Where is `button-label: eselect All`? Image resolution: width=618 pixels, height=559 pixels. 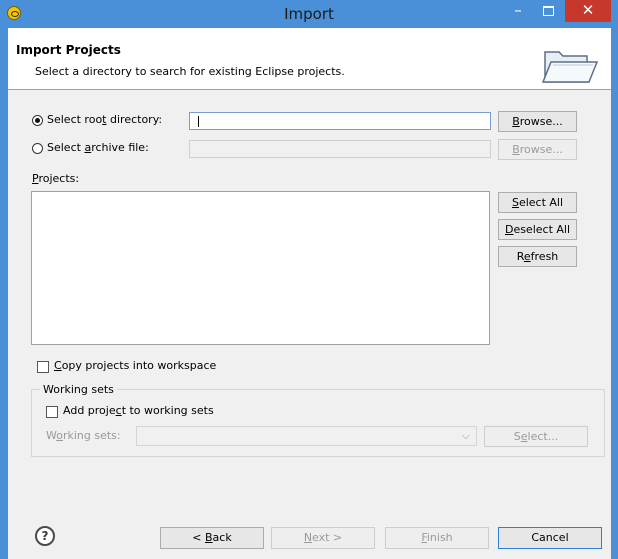 button-label: eselect All is located at coordinates (542, 229).